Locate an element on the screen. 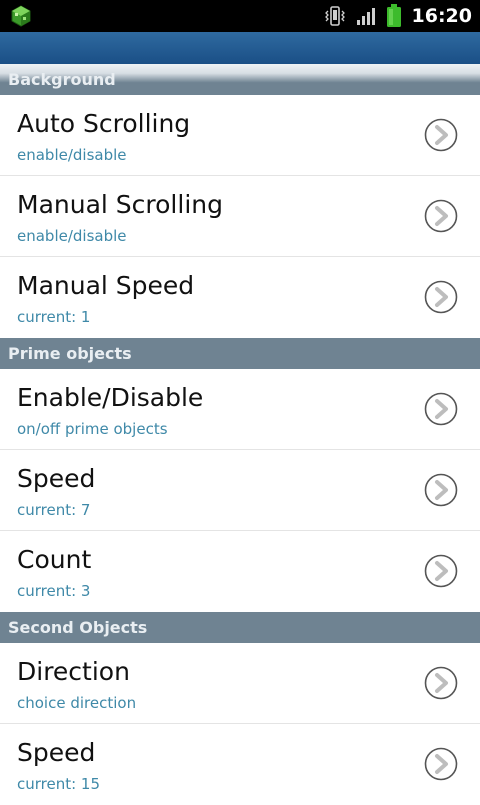 The height and width of the screenshot is (805, 480). section-header-second-objects: Second Objects is located at coordinates (240, 627).